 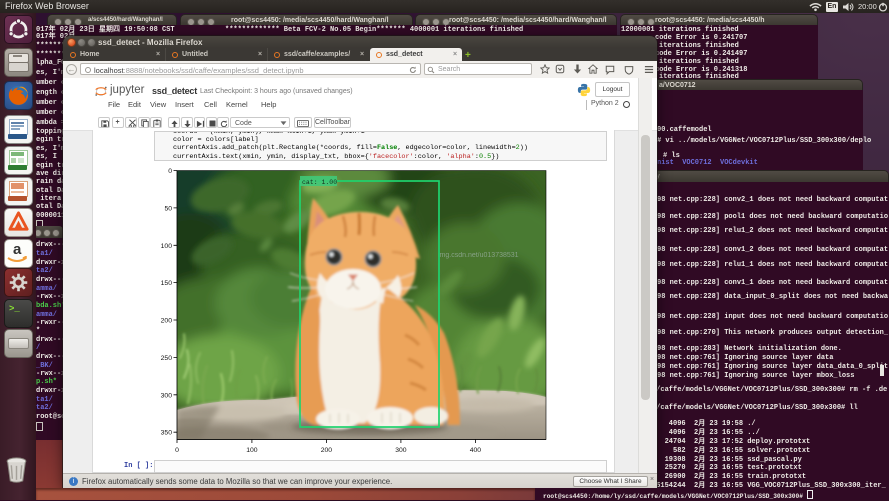 What do you see at coordinates (167, 358) in the screenshot?
I see `svg-text: 250` at bounding box center [167, 358].